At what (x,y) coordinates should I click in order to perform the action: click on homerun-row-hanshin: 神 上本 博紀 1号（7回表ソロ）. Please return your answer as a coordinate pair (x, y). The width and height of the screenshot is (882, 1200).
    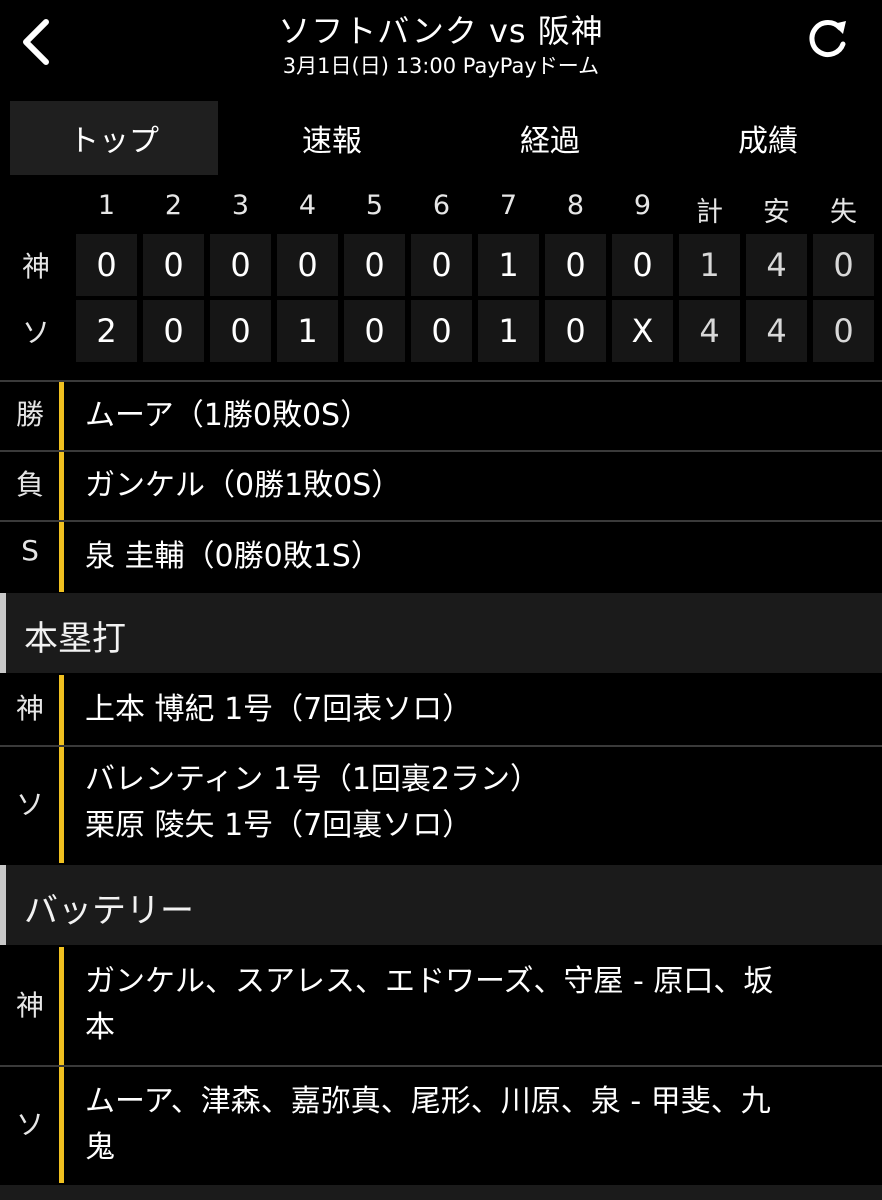
    Looking at the image, I should click on (441, 710).